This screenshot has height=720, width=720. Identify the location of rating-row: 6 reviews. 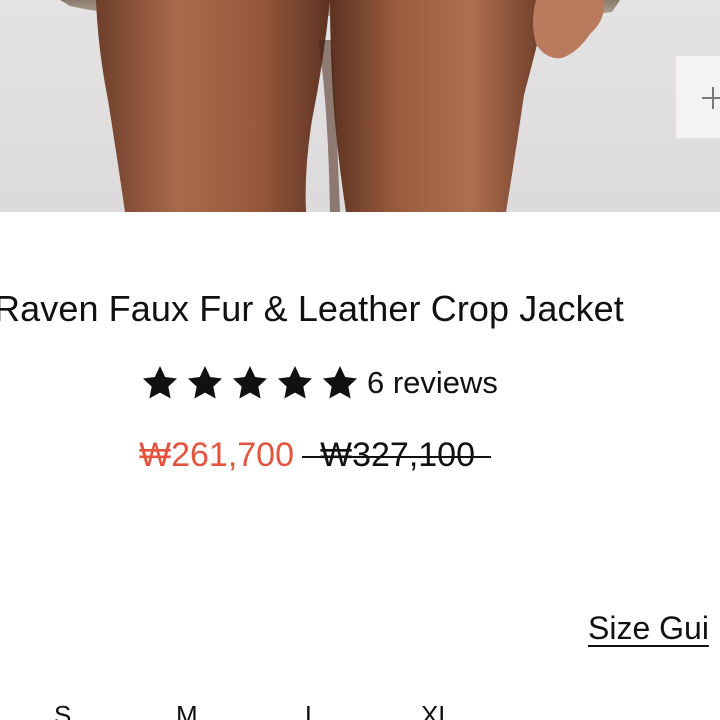
(318, 383).